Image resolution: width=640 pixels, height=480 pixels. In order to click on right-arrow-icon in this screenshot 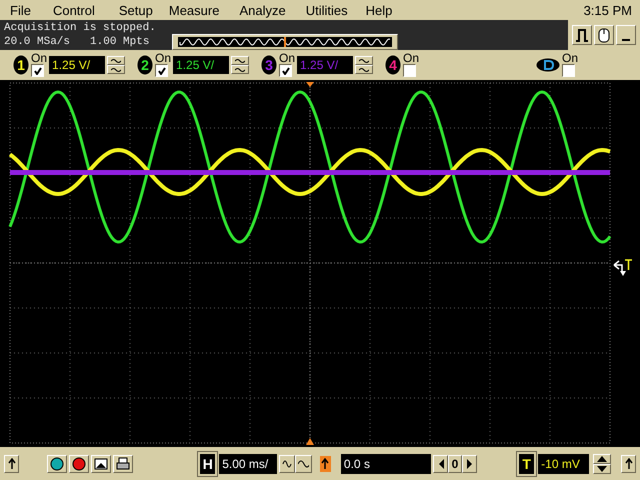, I will do `click(469, 464)`.